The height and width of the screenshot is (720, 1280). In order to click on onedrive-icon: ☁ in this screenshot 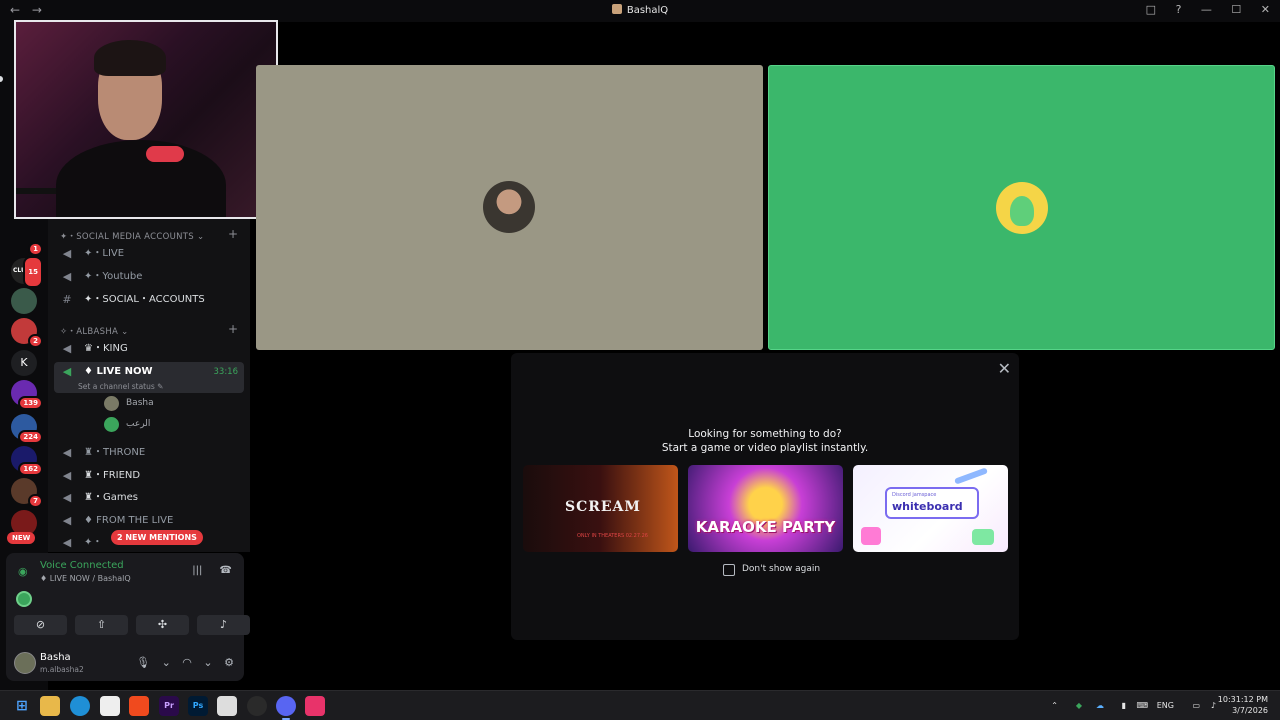, I will do `click(1100, 705)`.